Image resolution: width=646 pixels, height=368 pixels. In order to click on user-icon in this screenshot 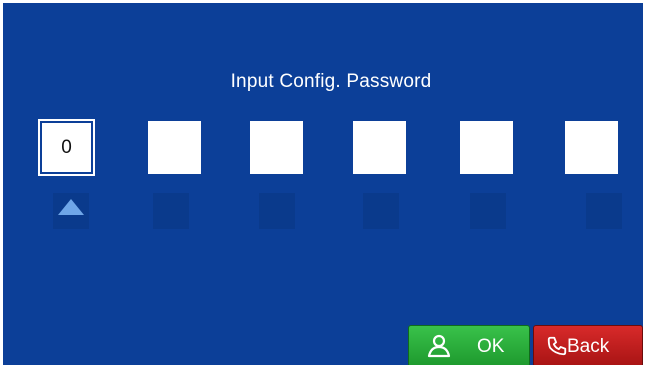, I will do `click(439, 346)`.